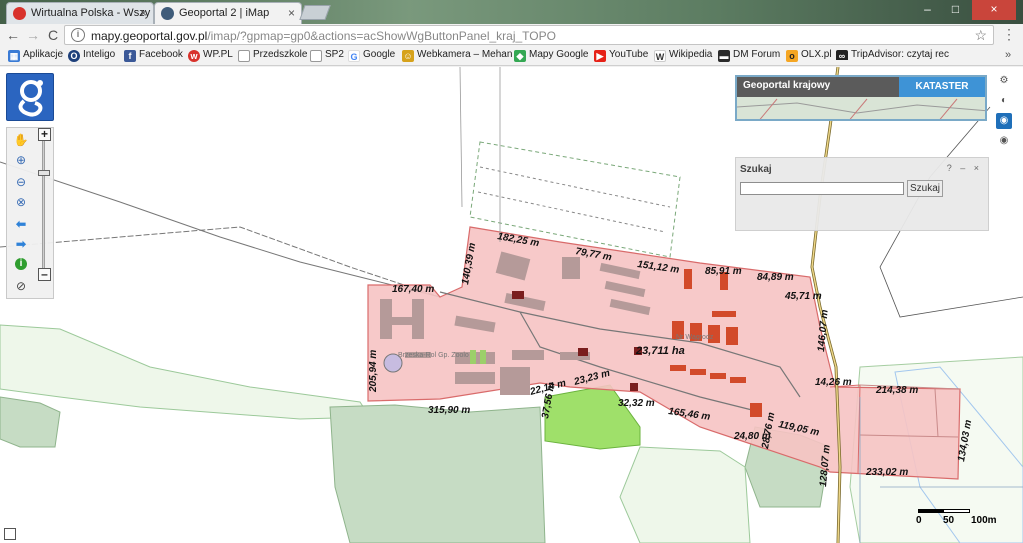 This screenshot has height=543, width=1023. Describe the element at coordinates (695, 337) in the screenshot. I see `place-label: Nr Wągrodz` at that location.